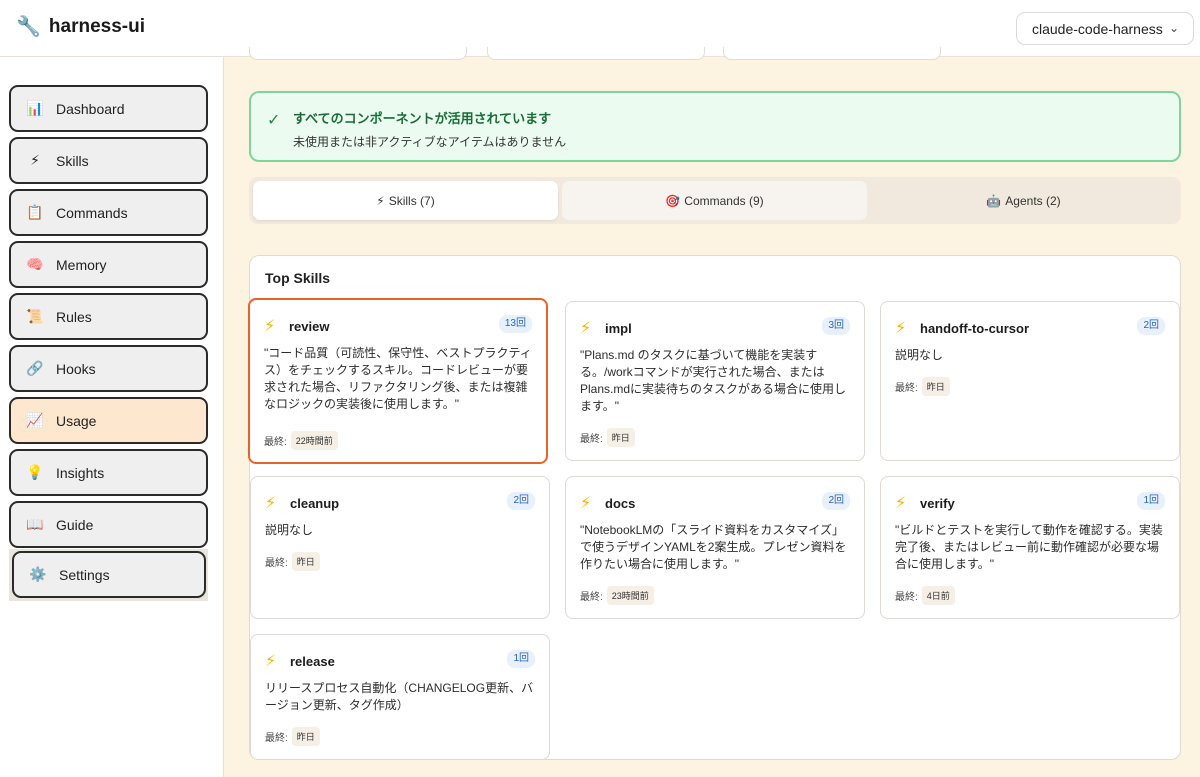 The height and width of the screenshot is (777, 1200). What do you see at coordinates (422, 118) in the screenshot?
I see `alert-title: すべてのコンポーネントが活用されています` at bounding box center [422, 118].